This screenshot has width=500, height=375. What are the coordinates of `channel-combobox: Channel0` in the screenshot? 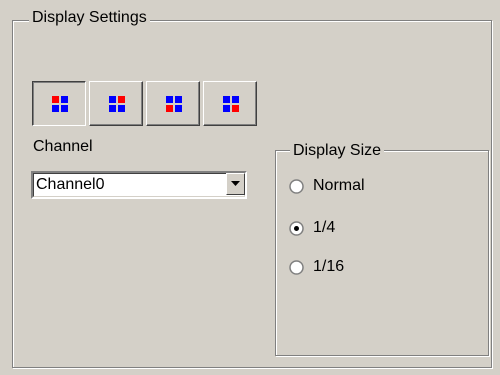 It's located at (139, 185).